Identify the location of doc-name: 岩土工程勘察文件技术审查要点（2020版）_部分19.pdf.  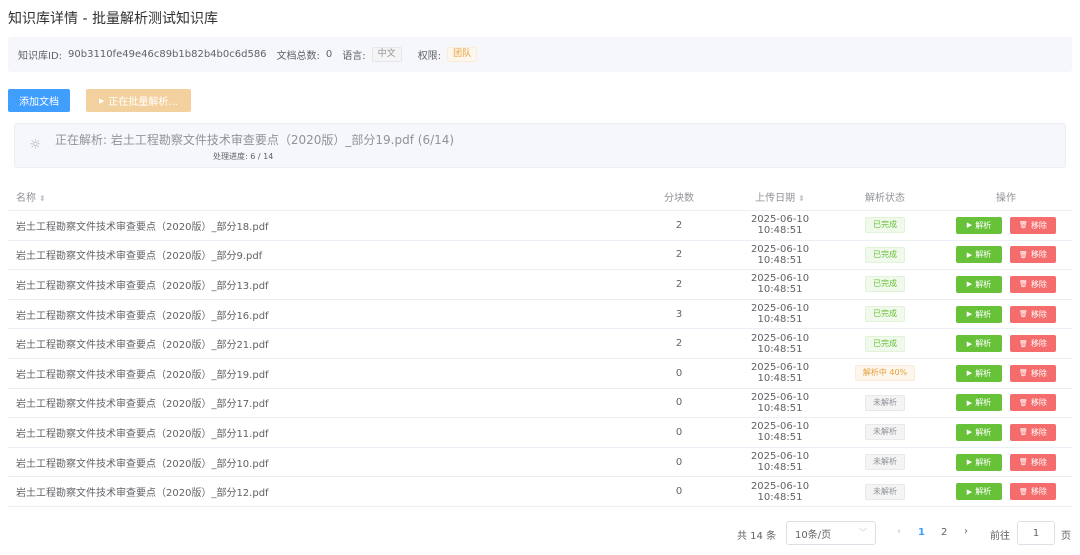
(142, 375).